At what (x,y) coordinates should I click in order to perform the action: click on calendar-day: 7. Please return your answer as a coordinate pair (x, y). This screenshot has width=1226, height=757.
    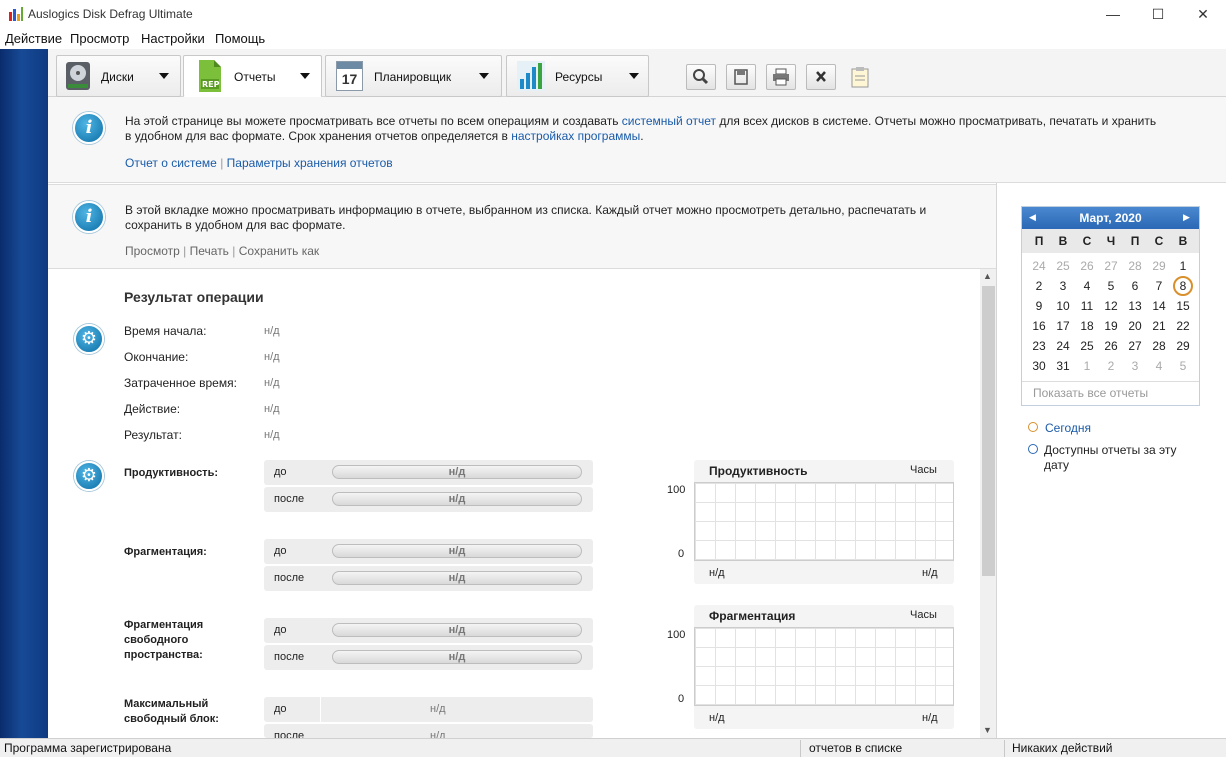
    Looking at the image, I should click on (1159, 286).